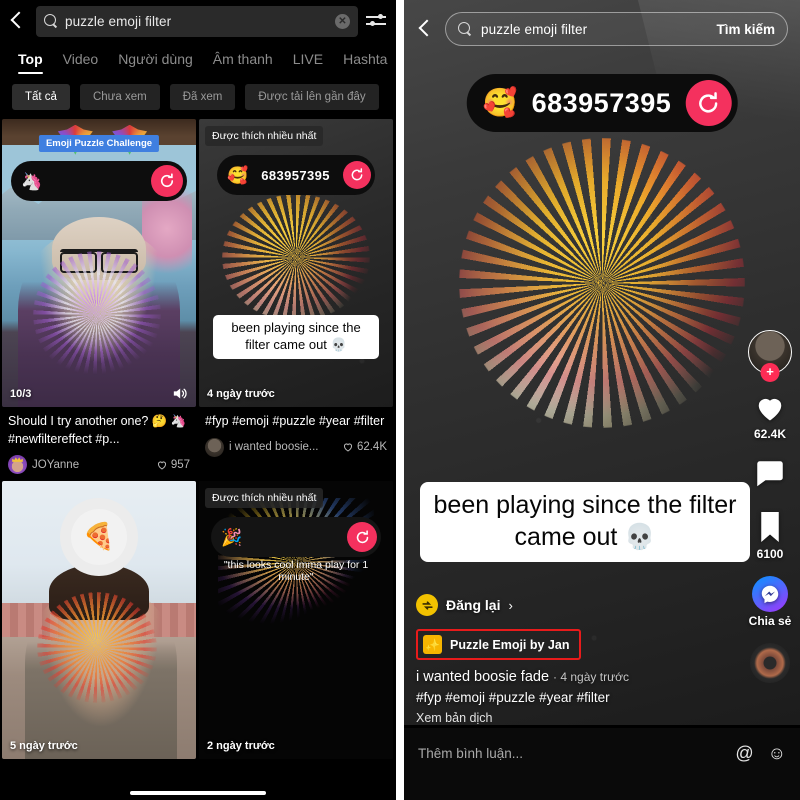  What do you see at coordinates (198, 792) in the screenshot?
I see `home-indicator` at bounding box center [198, 792].